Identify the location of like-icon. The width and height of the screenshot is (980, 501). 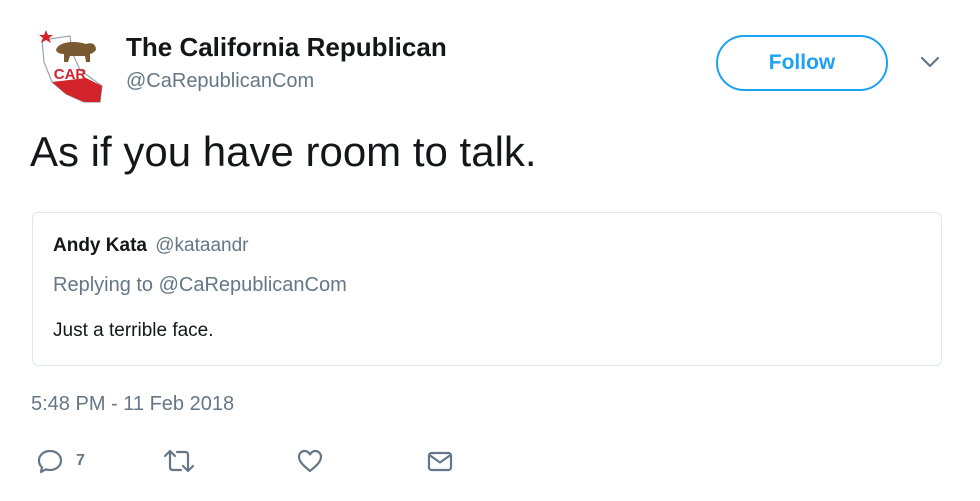
(310, 461).